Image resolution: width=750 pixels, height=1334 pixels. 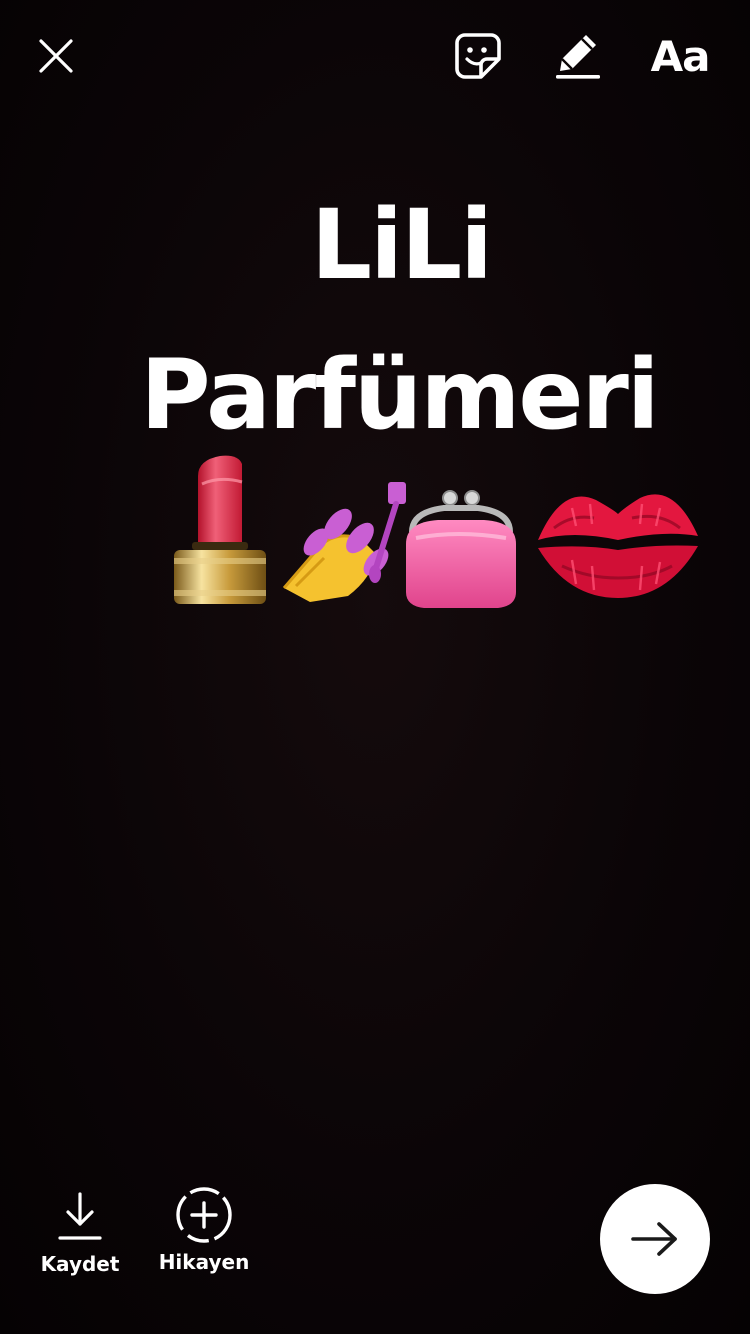 I want to click on lipstick-icon, so click(x=220, y=529).